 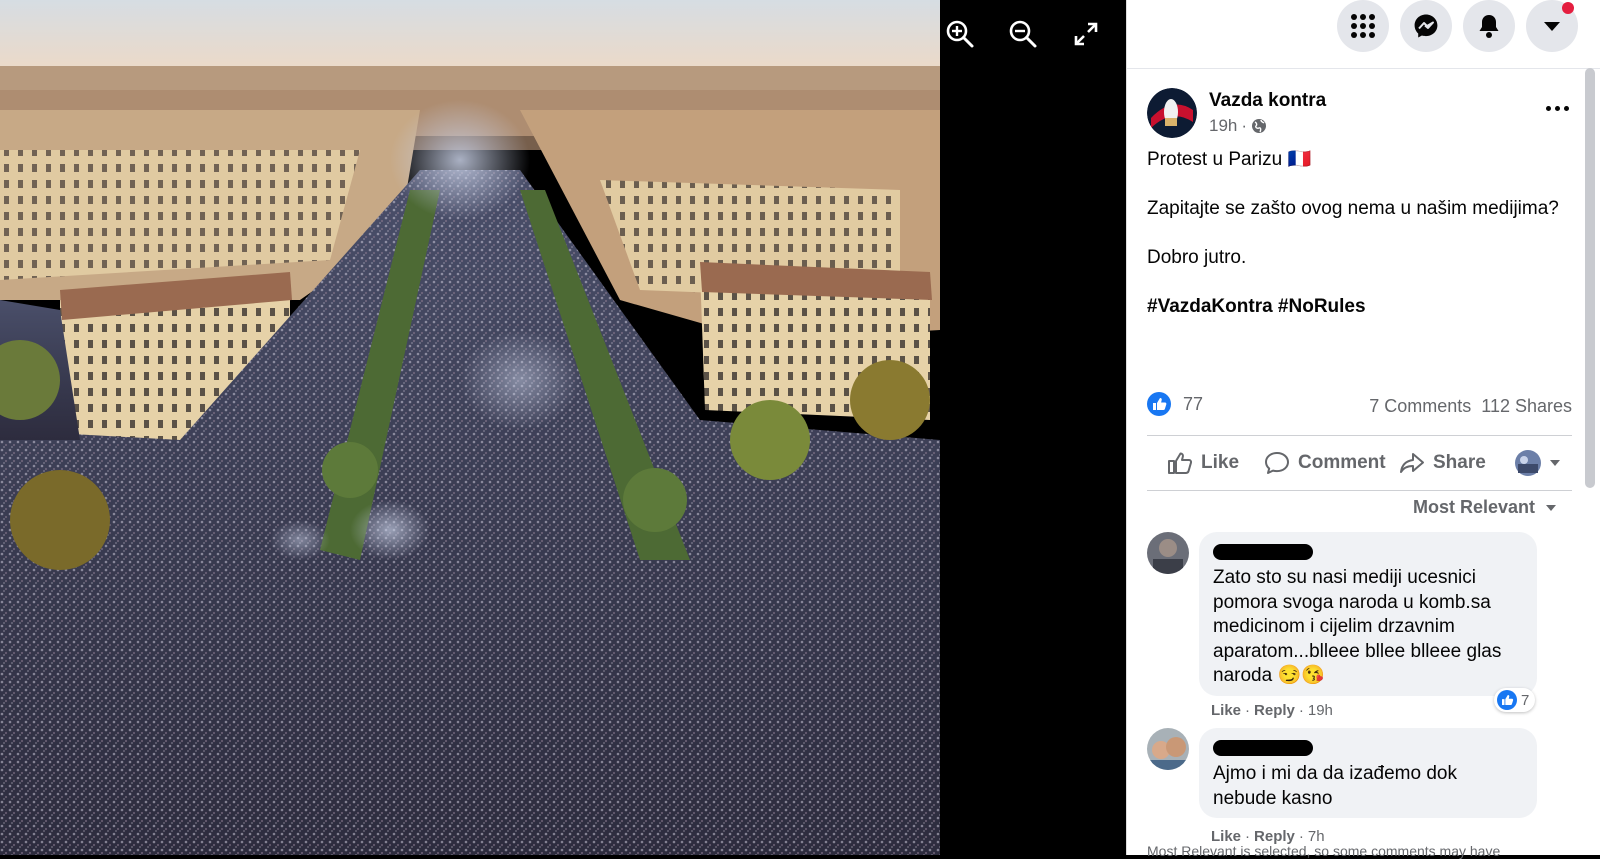 I want to click on share-button: Share, so click(x=1442, y=463).